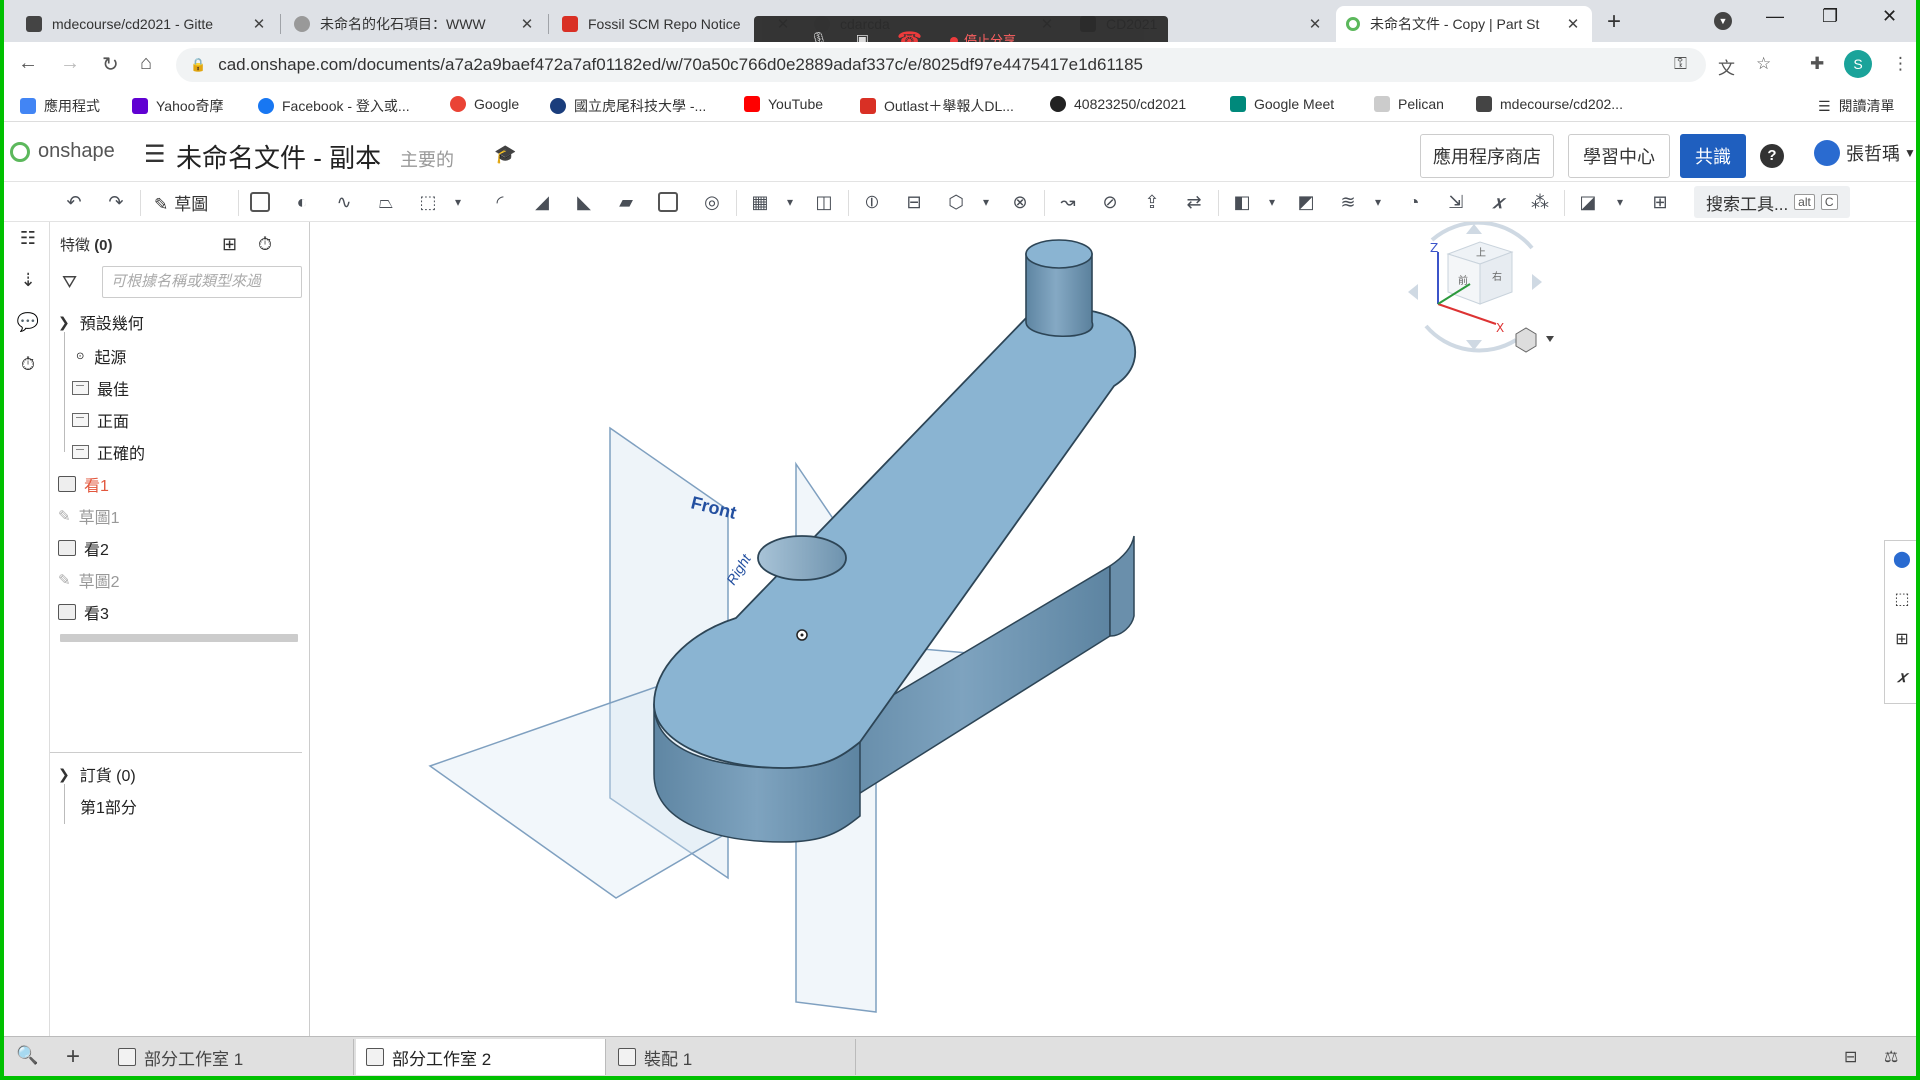 The image size is (1920, 1080). Describe the element at coordinates (1020, 202) in the screenshot. I see `delete-part-icon: ⊗` at that location.